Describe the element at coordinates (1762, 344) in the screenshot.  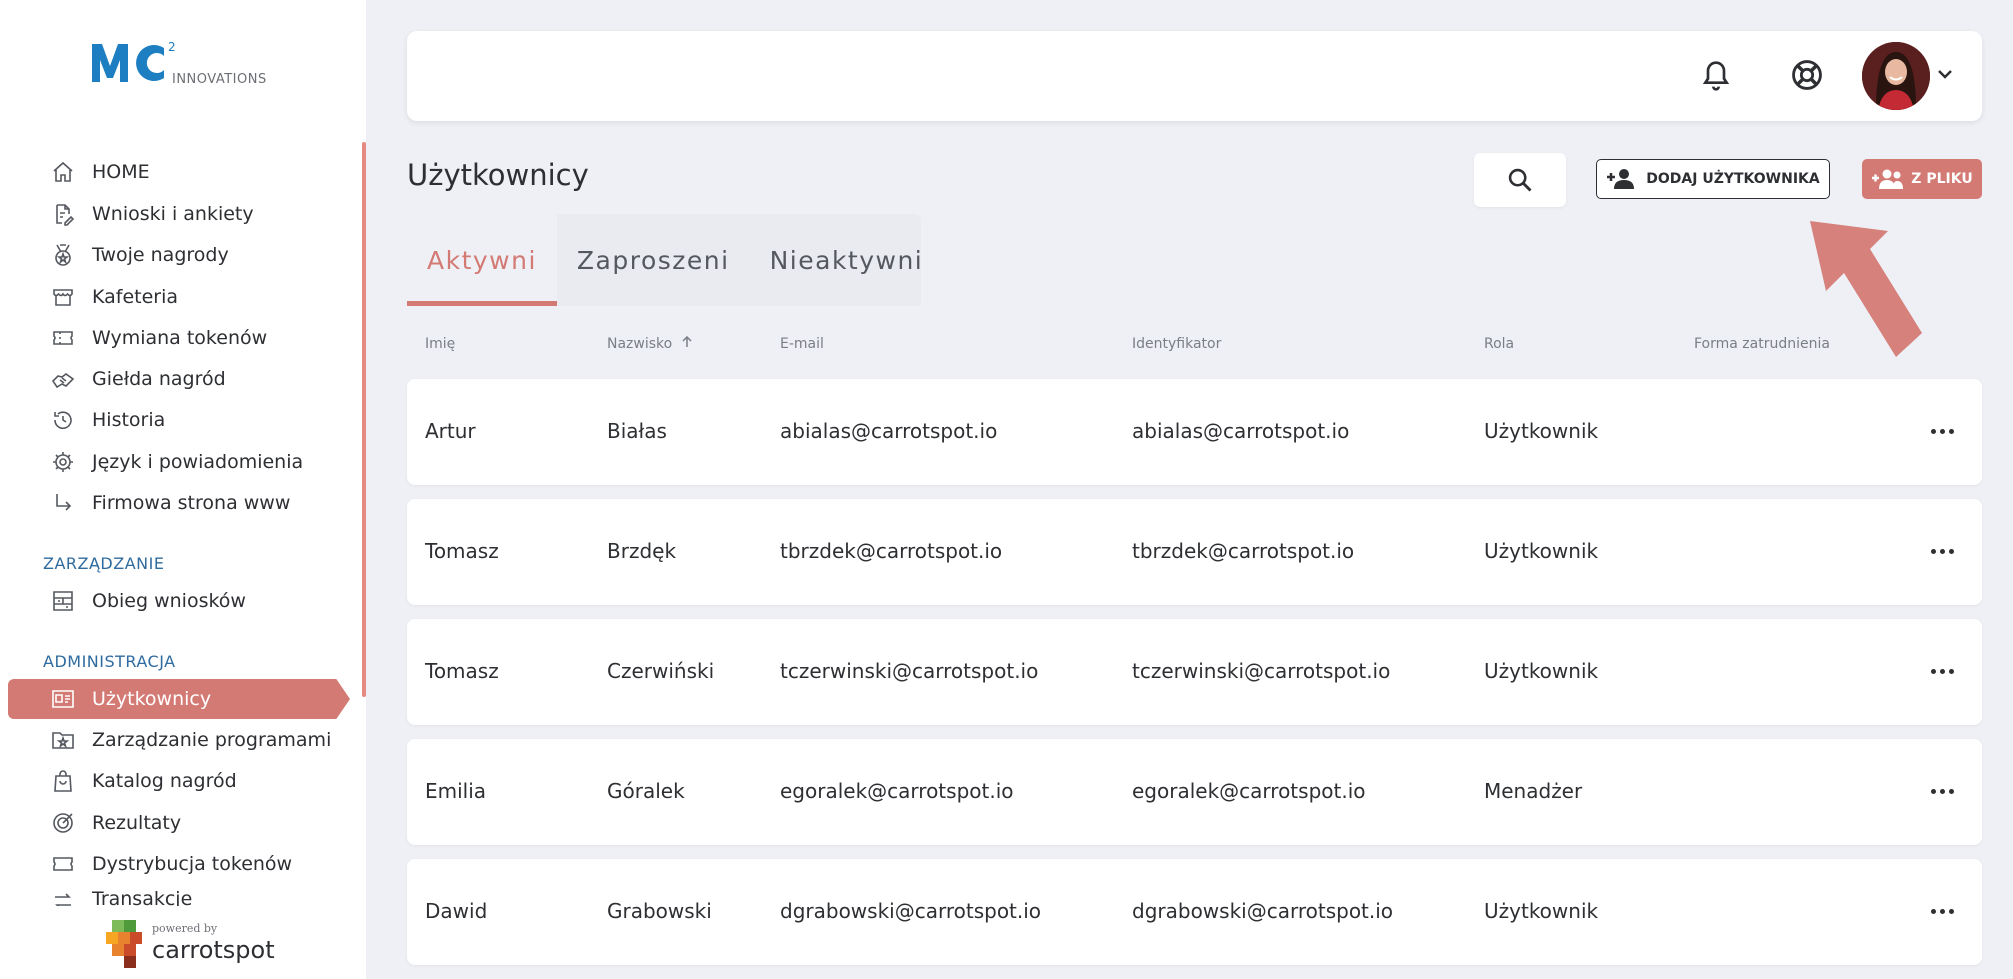
I see `column-header-employment: Forma zatrudnienia` at that location.